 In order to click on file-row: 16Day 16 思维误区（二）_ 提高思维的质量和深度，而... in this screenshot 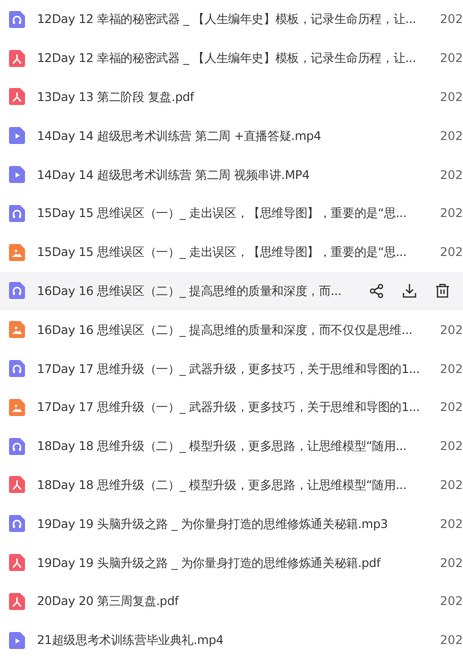, I will do `click(231, 291)`.